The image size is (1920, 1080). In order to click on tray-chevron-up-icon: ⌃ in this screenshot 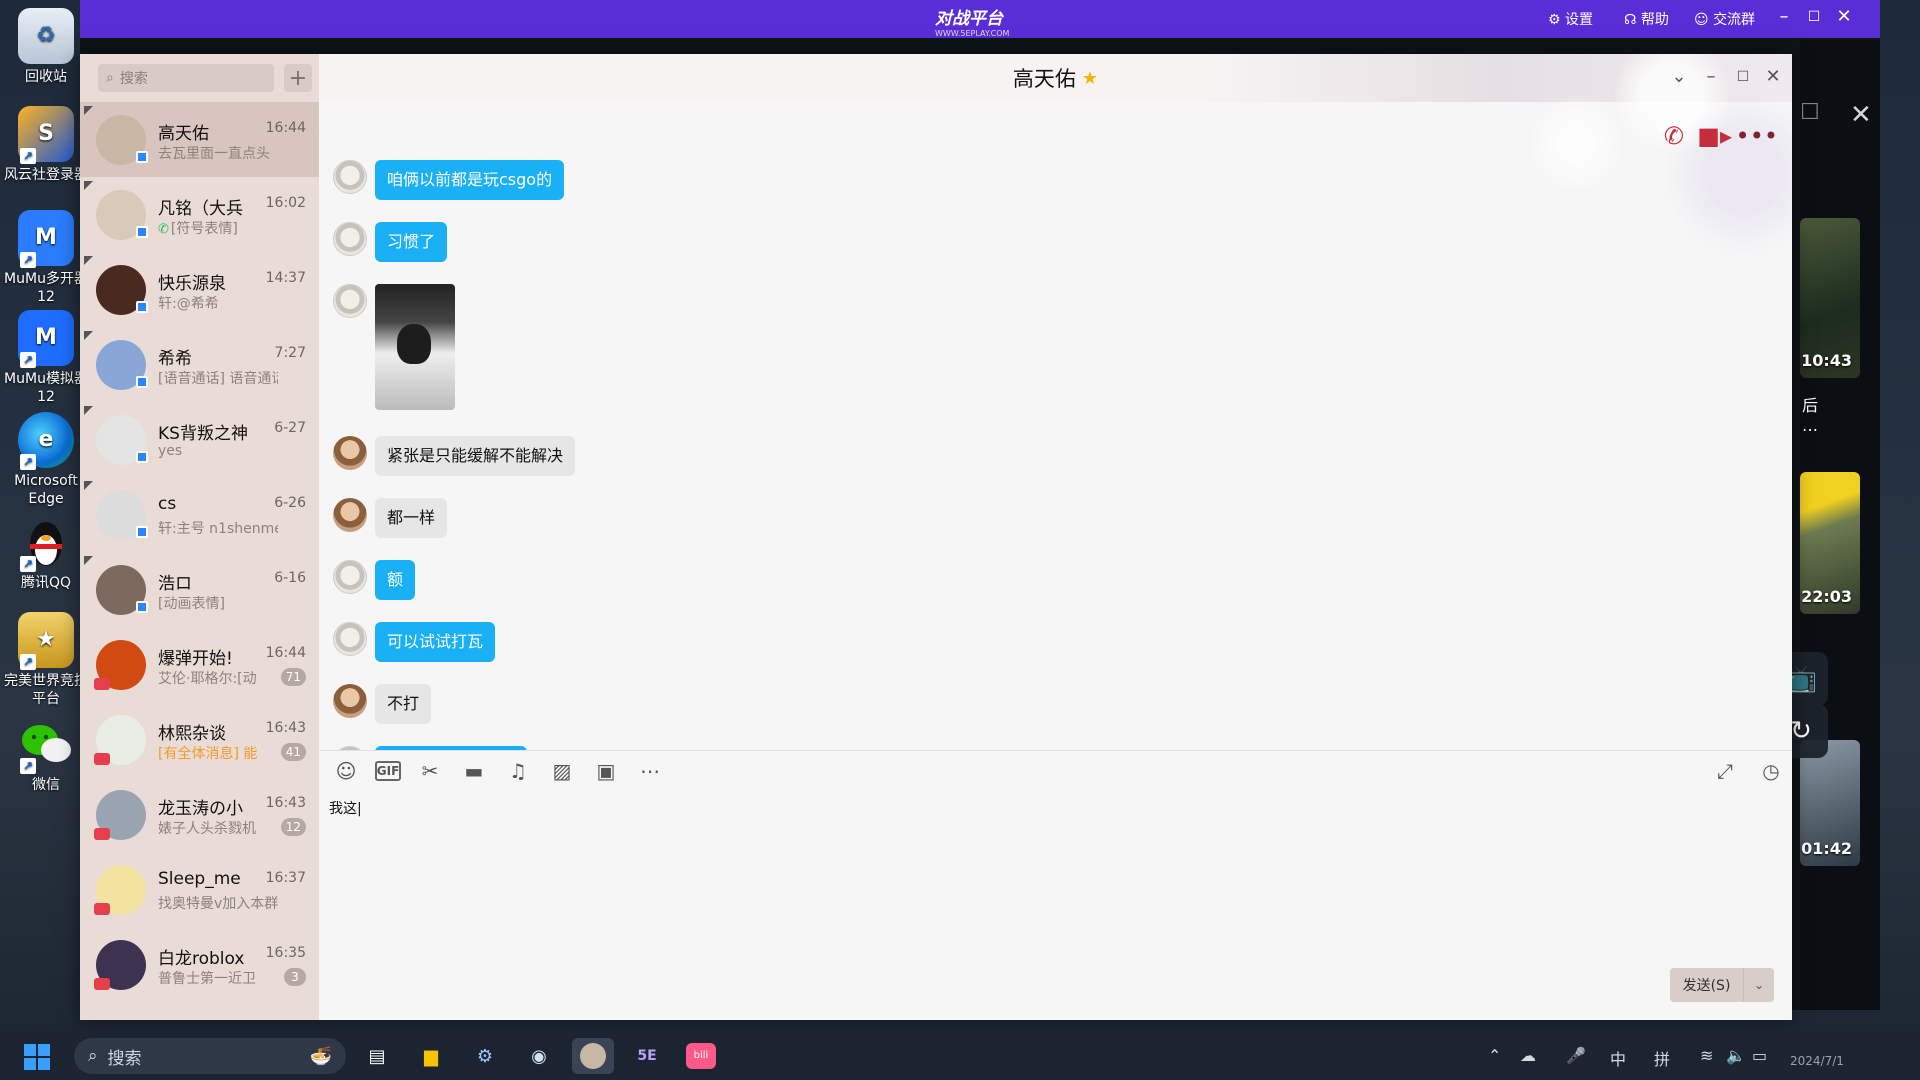, I will do `click(1494, 1055)`.